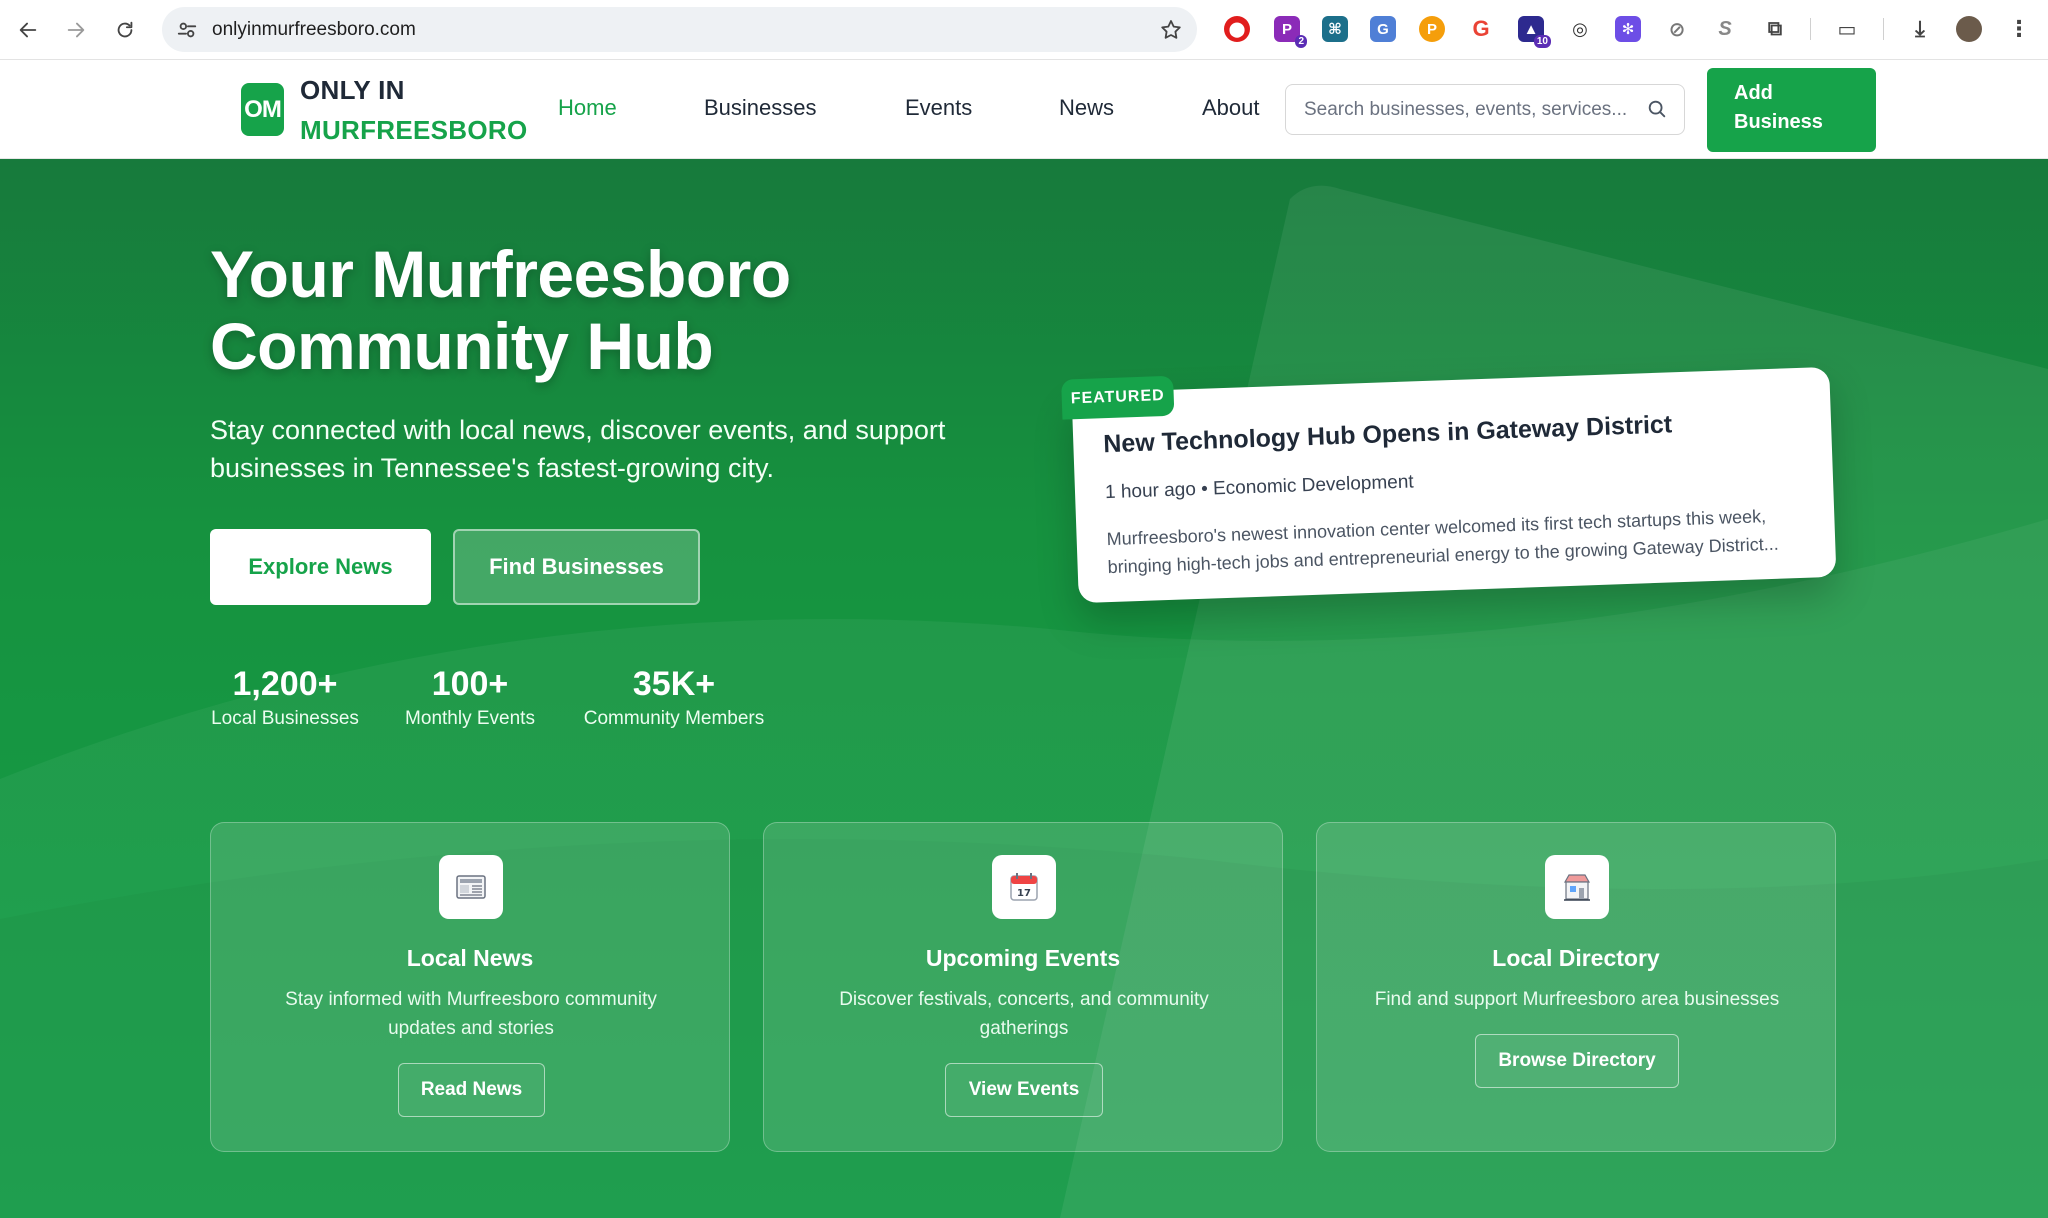 Image resolution: width=2048 pixels, height=1218 pixels. I want to click on arrow-left-icon, so click(28, 30).